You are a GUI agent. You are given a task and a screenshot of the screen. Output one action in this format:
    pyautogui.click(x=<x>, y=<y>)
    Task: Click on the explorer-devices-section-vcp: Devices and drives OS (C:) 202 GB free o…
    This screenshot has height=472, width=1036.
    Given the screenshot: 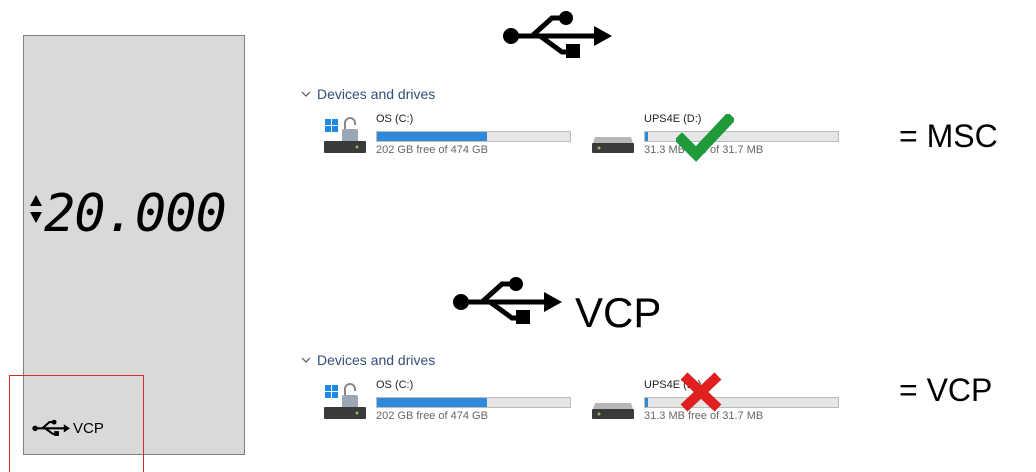 What is the action you would take?
    pyautogui.click(x=576, y=392)
    